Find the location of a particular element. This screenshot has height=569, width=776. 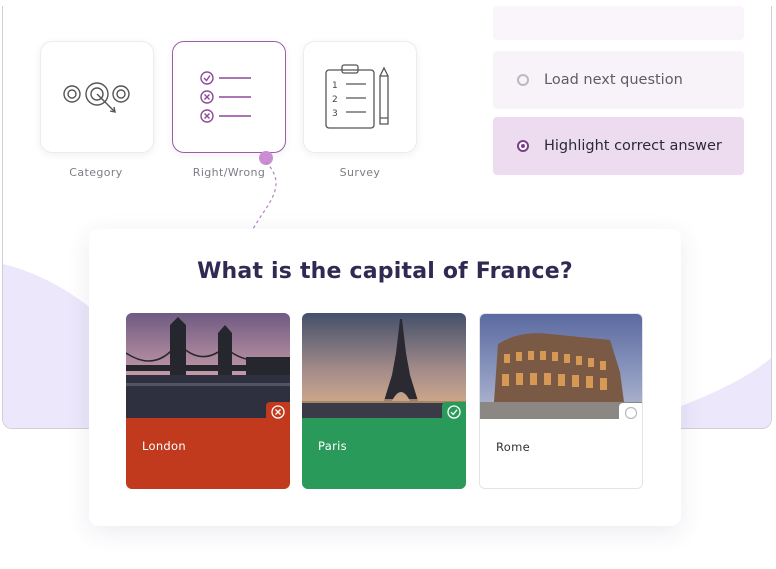

wrong-answer-badge is located at coordinates (278, 412).